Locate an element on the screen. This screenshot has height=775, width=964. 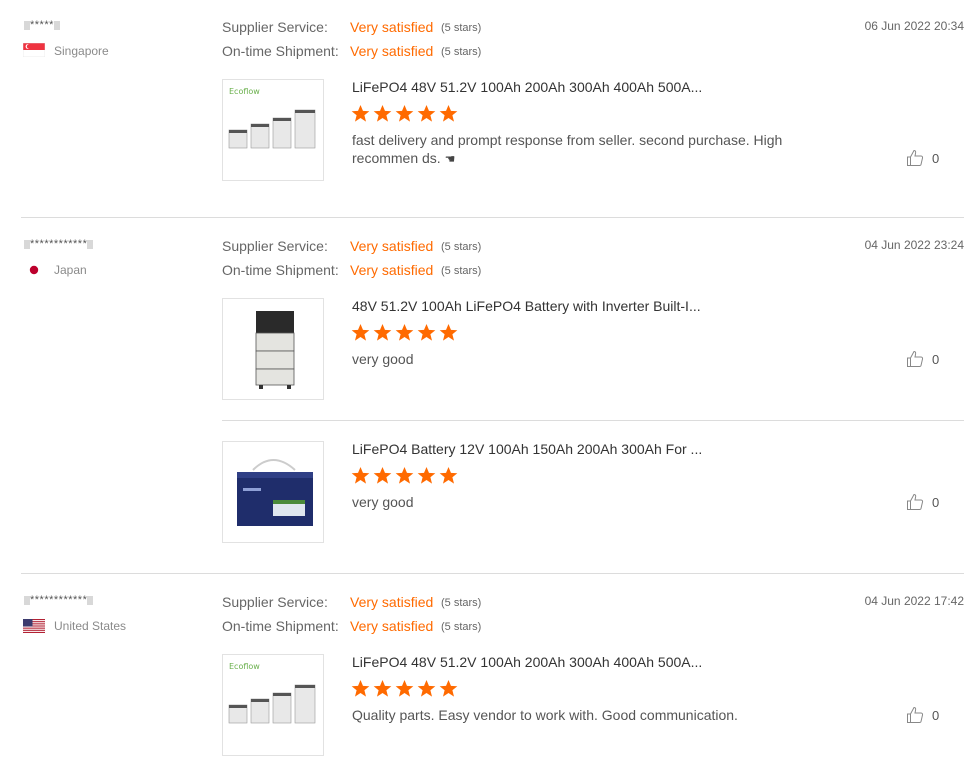
reviewer-country: Singapore is located at coordinates (81, 51).